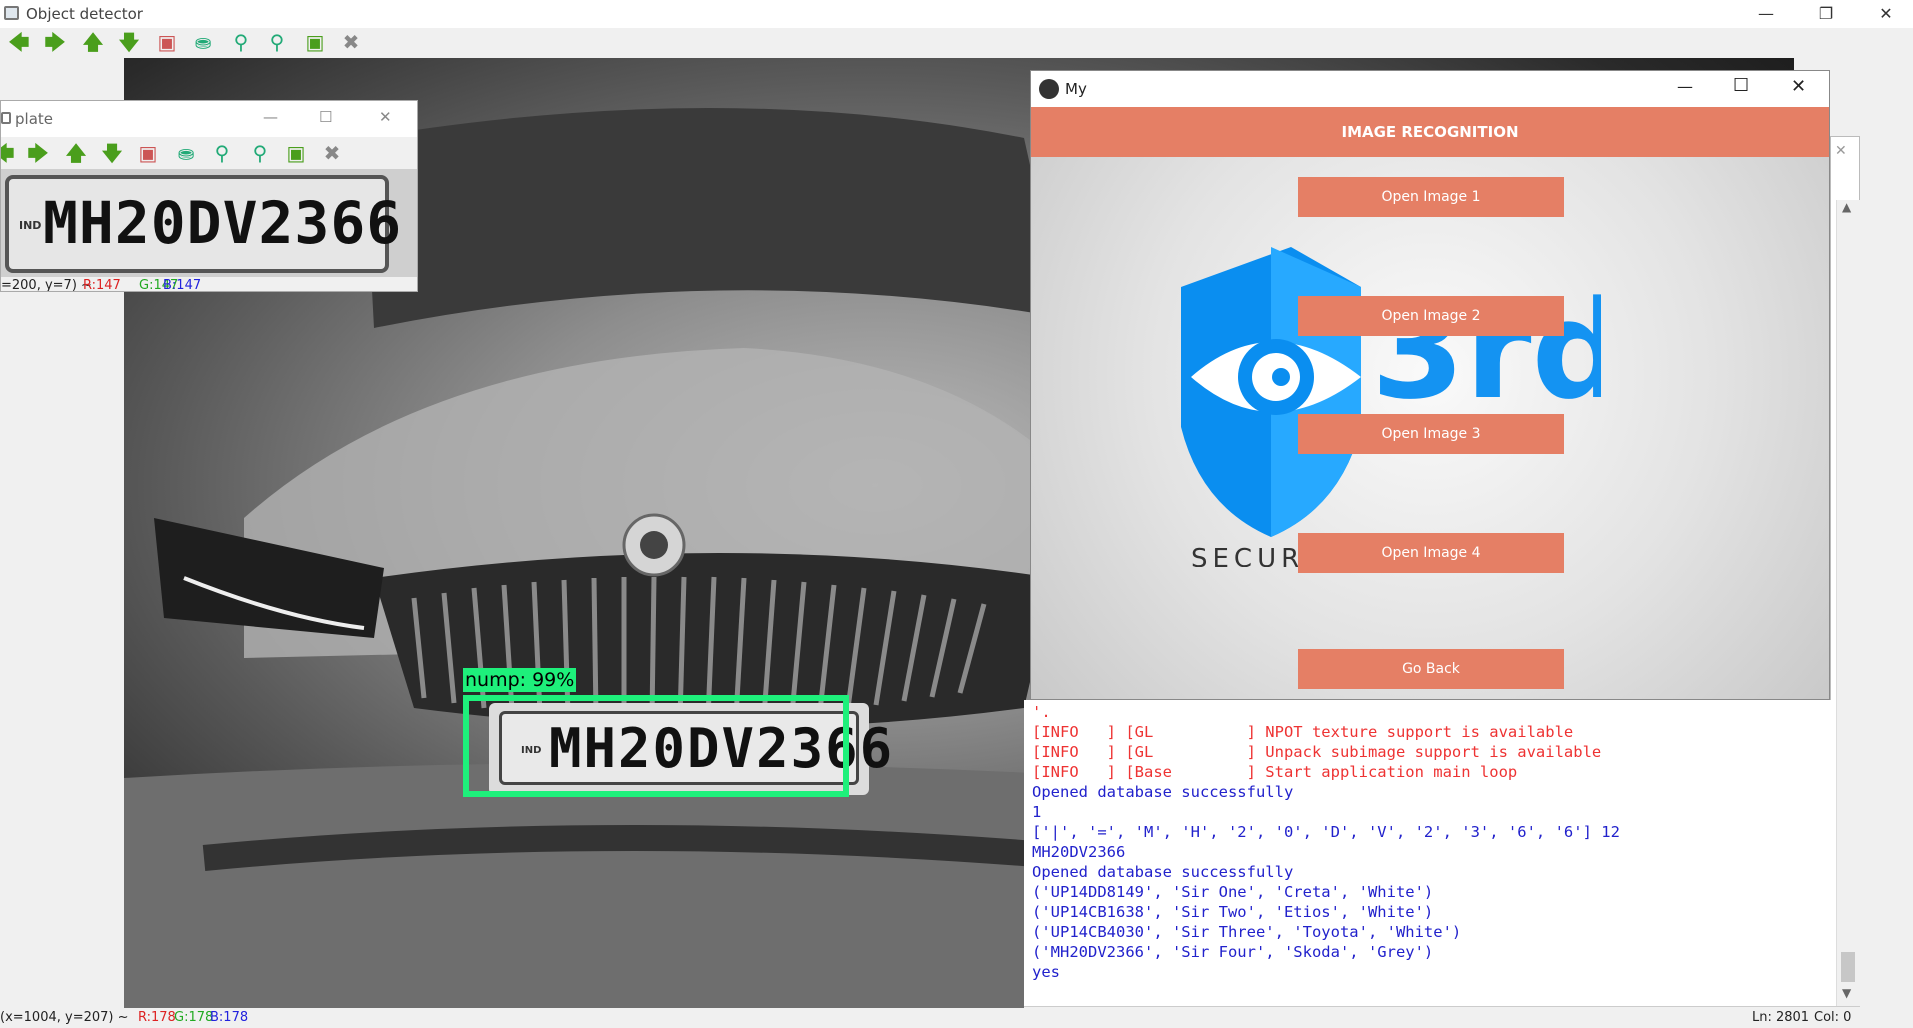  Describe the element at coordinates (157, 1017) in the screenshot. I see `pixel-r: R:178` at that location.